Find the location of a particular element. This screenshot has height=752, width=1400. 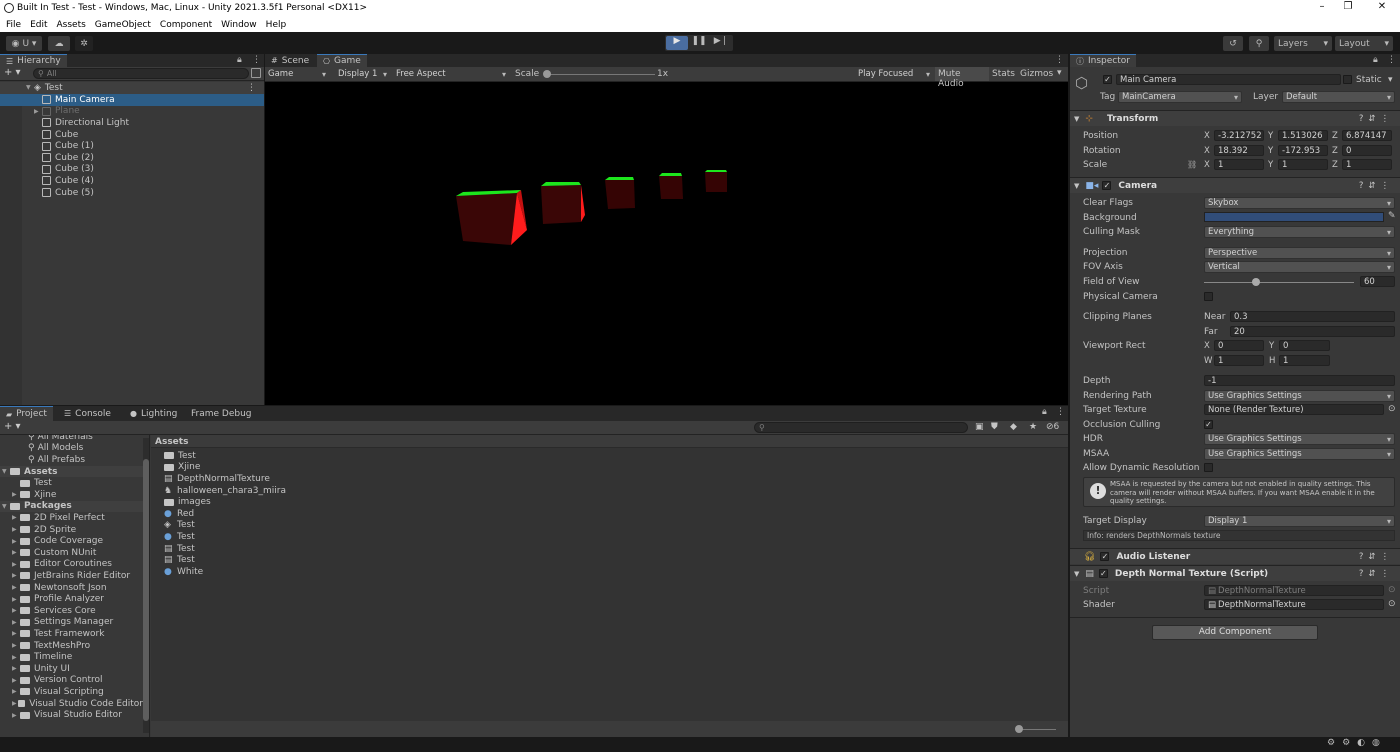

layer-dropdown: Default is located at coordinates (1338, 97).